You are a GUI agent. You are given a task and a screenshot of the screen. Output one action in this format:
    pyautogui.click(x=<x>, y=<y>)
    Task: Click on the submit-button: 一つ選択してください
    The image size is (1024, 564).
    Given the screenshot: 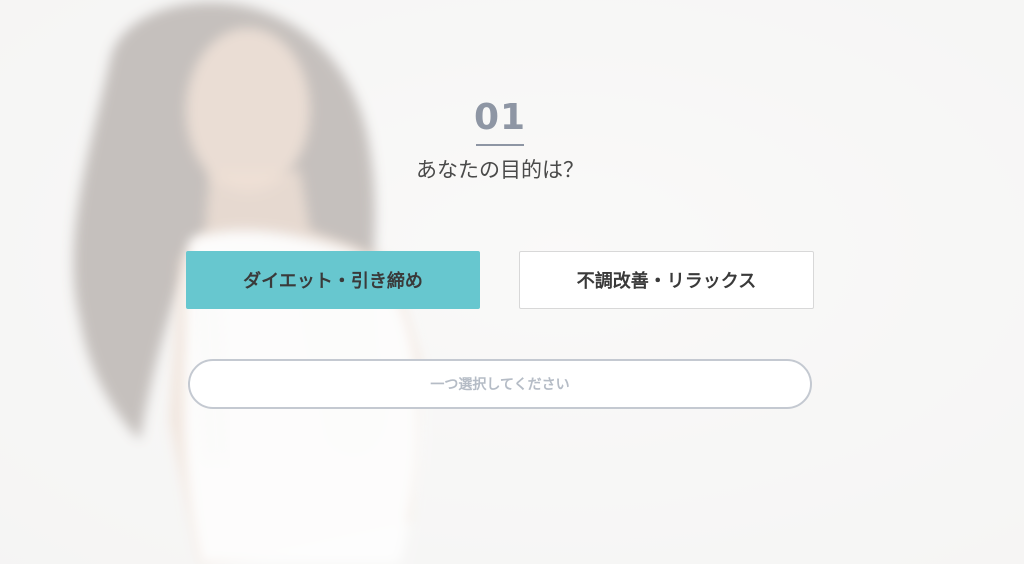 What is the action you would take?
    pyautogui.click(x=500, y=384)
    